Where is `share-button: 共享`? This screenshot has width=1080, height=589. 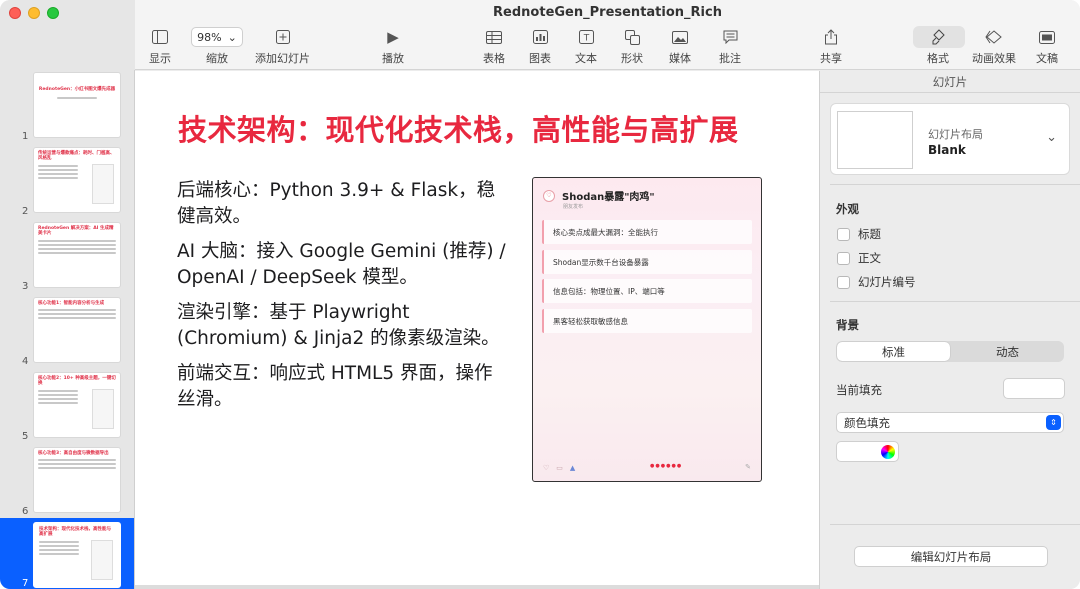 share-button: 共享 is located at coordinates (831, 46).